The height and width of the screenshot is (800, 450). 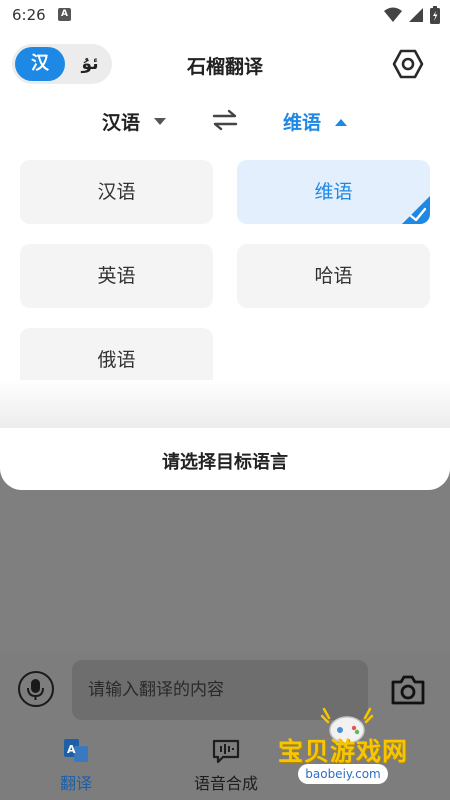 I want to click on battery-icon, so click(x=435, y=15).